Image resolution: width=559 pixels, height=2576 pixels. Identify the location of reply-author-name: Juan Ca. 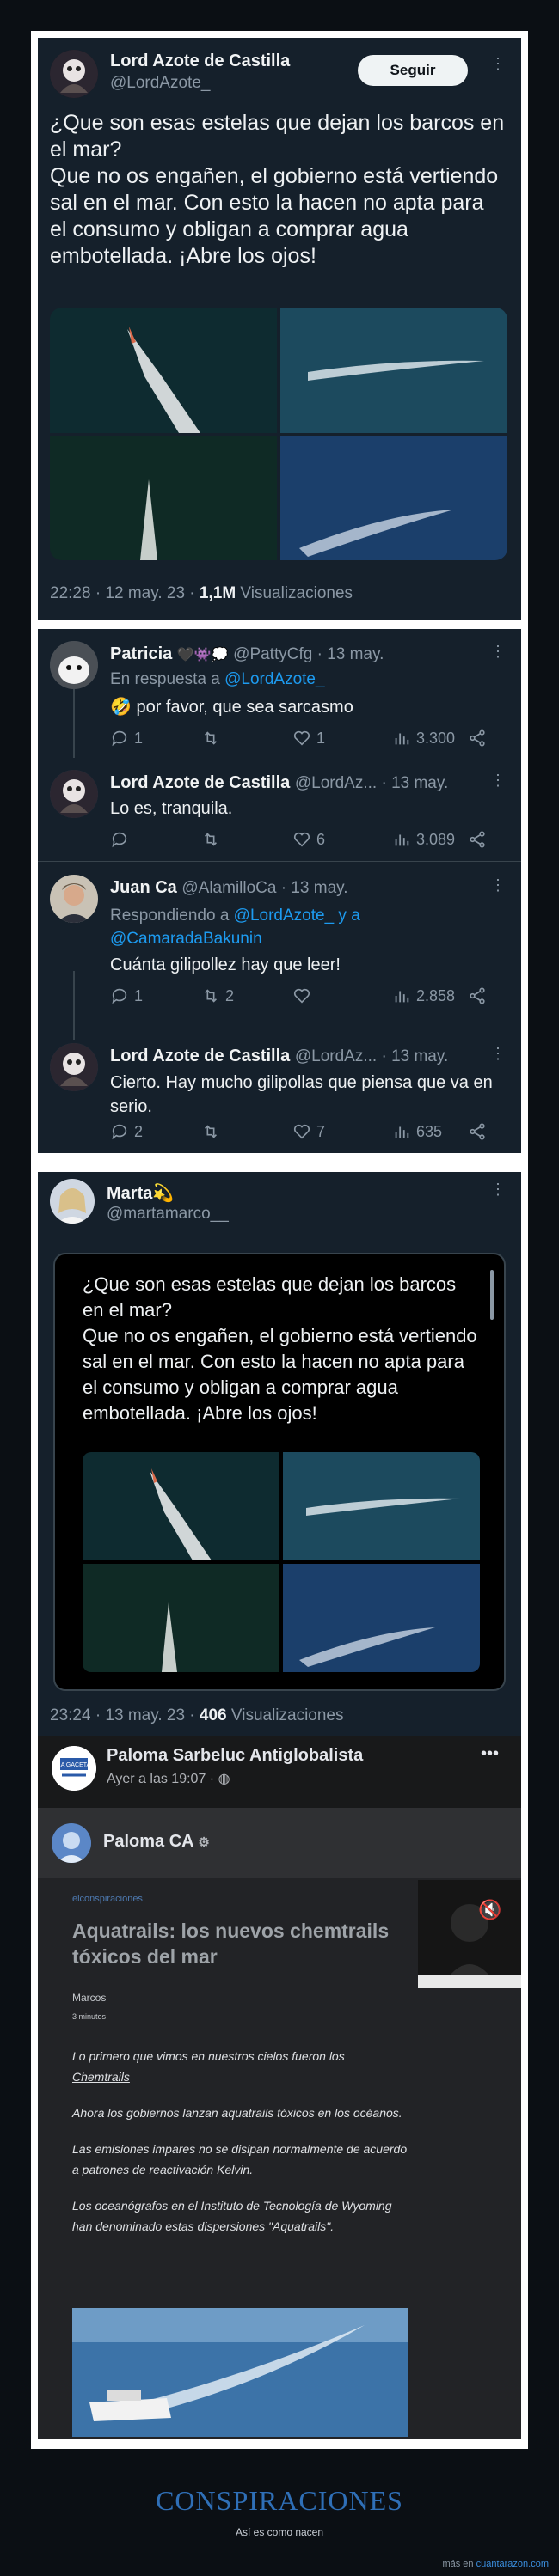
(143, 887).